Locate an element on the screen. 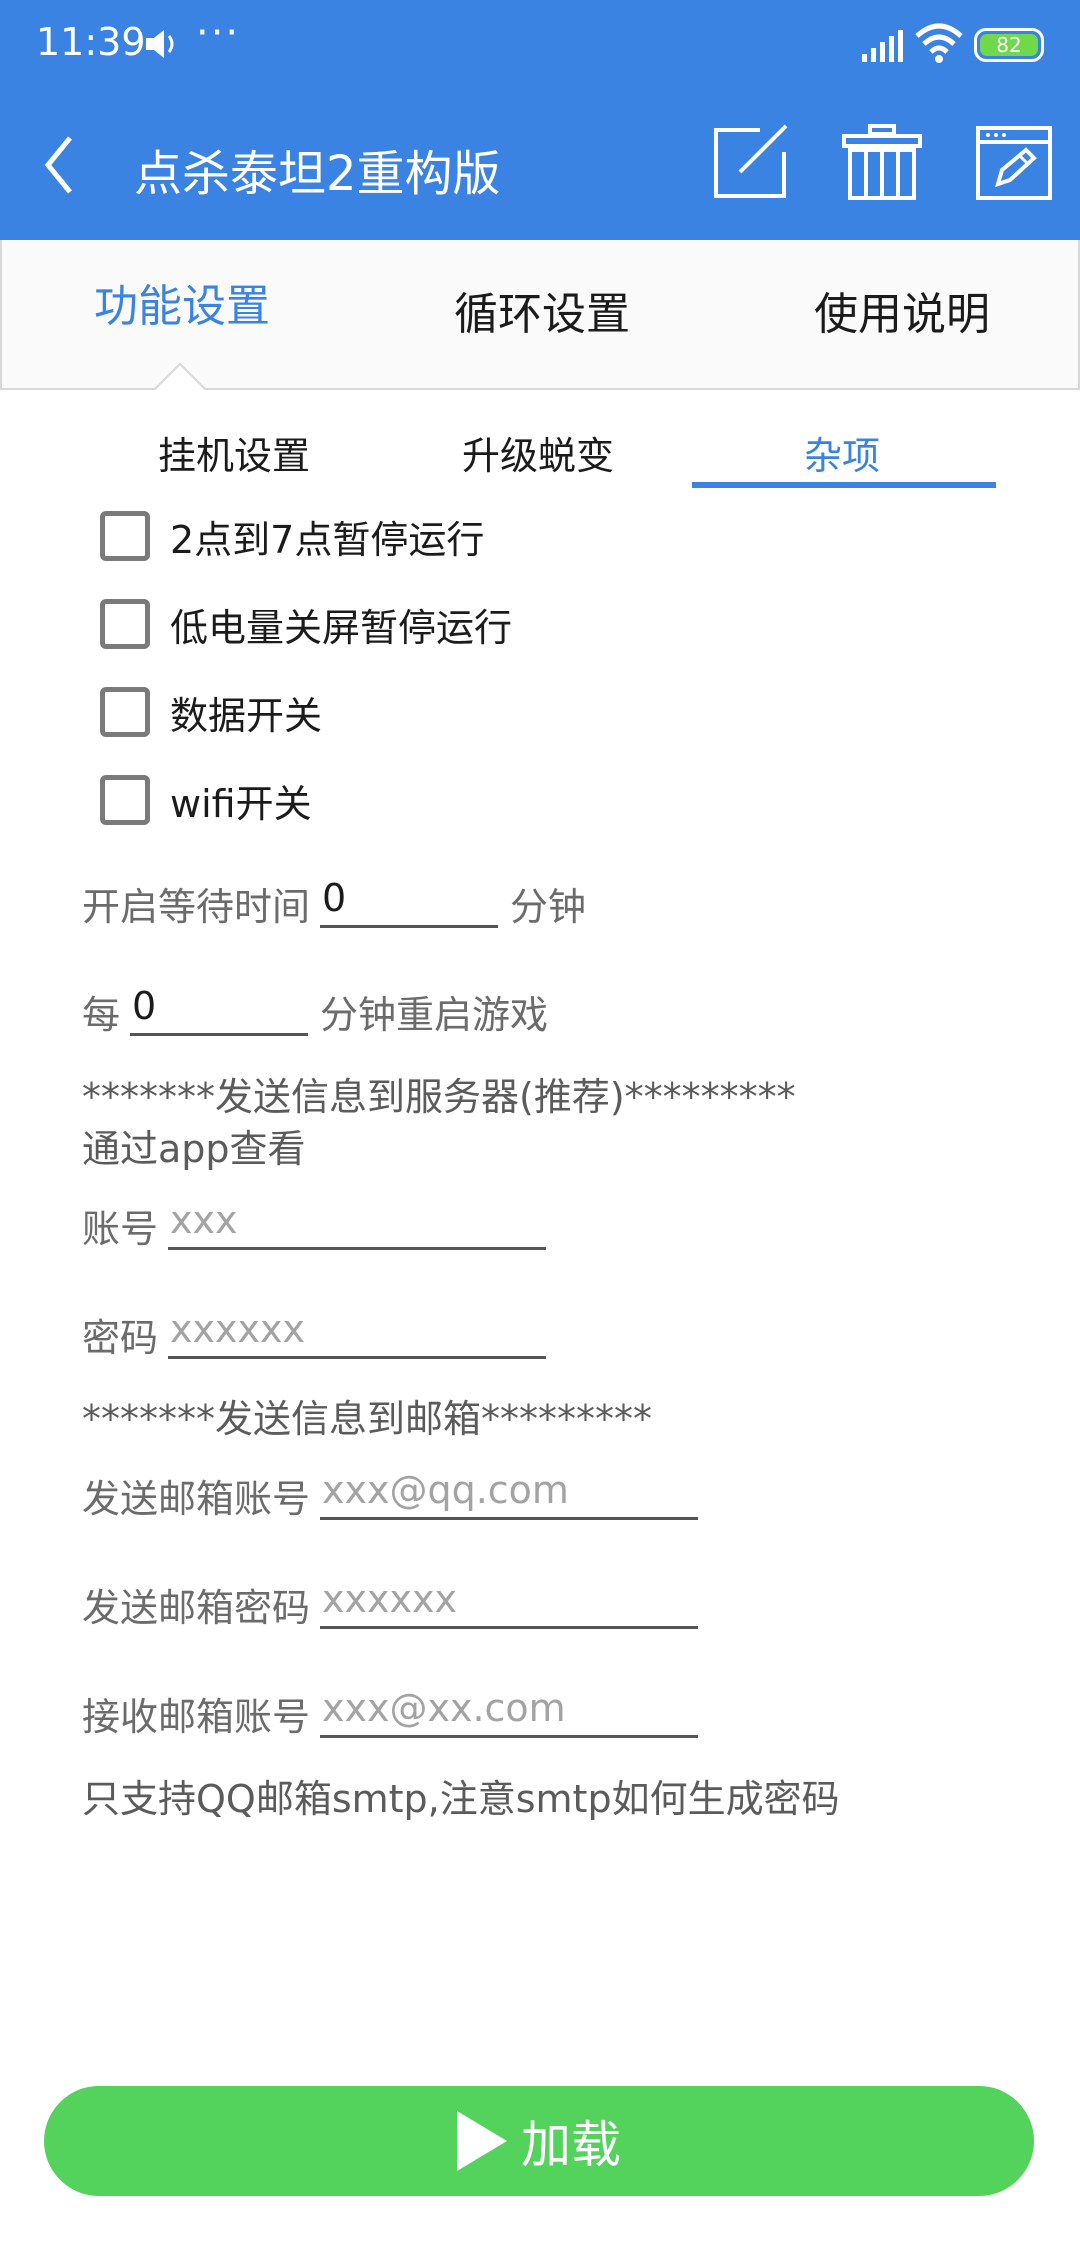  edit-icon is located at coordinates (1014, 162).